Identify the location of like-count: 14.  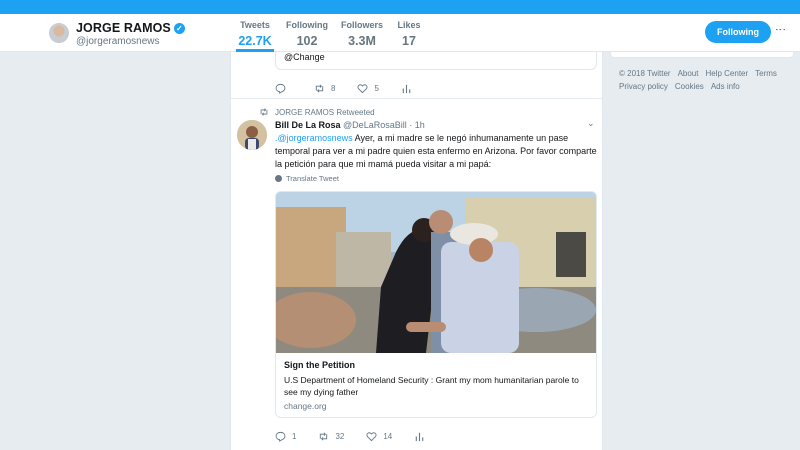
(388, 436).